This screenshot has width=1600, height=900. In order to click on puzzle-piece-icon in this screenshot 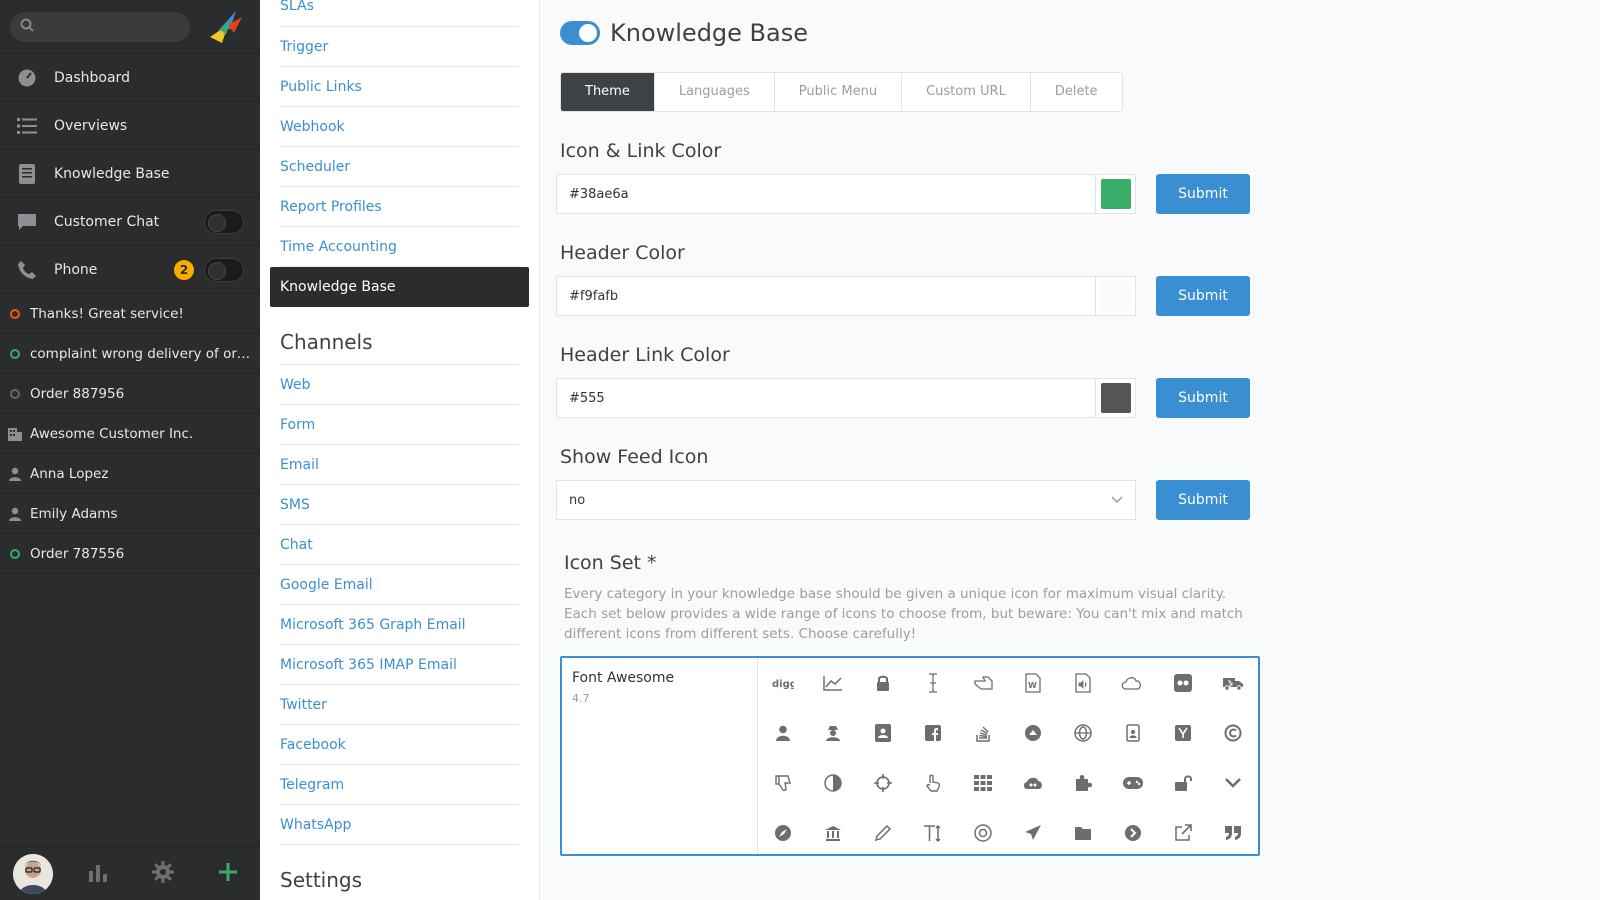, I will do `click(1083, 783)`.